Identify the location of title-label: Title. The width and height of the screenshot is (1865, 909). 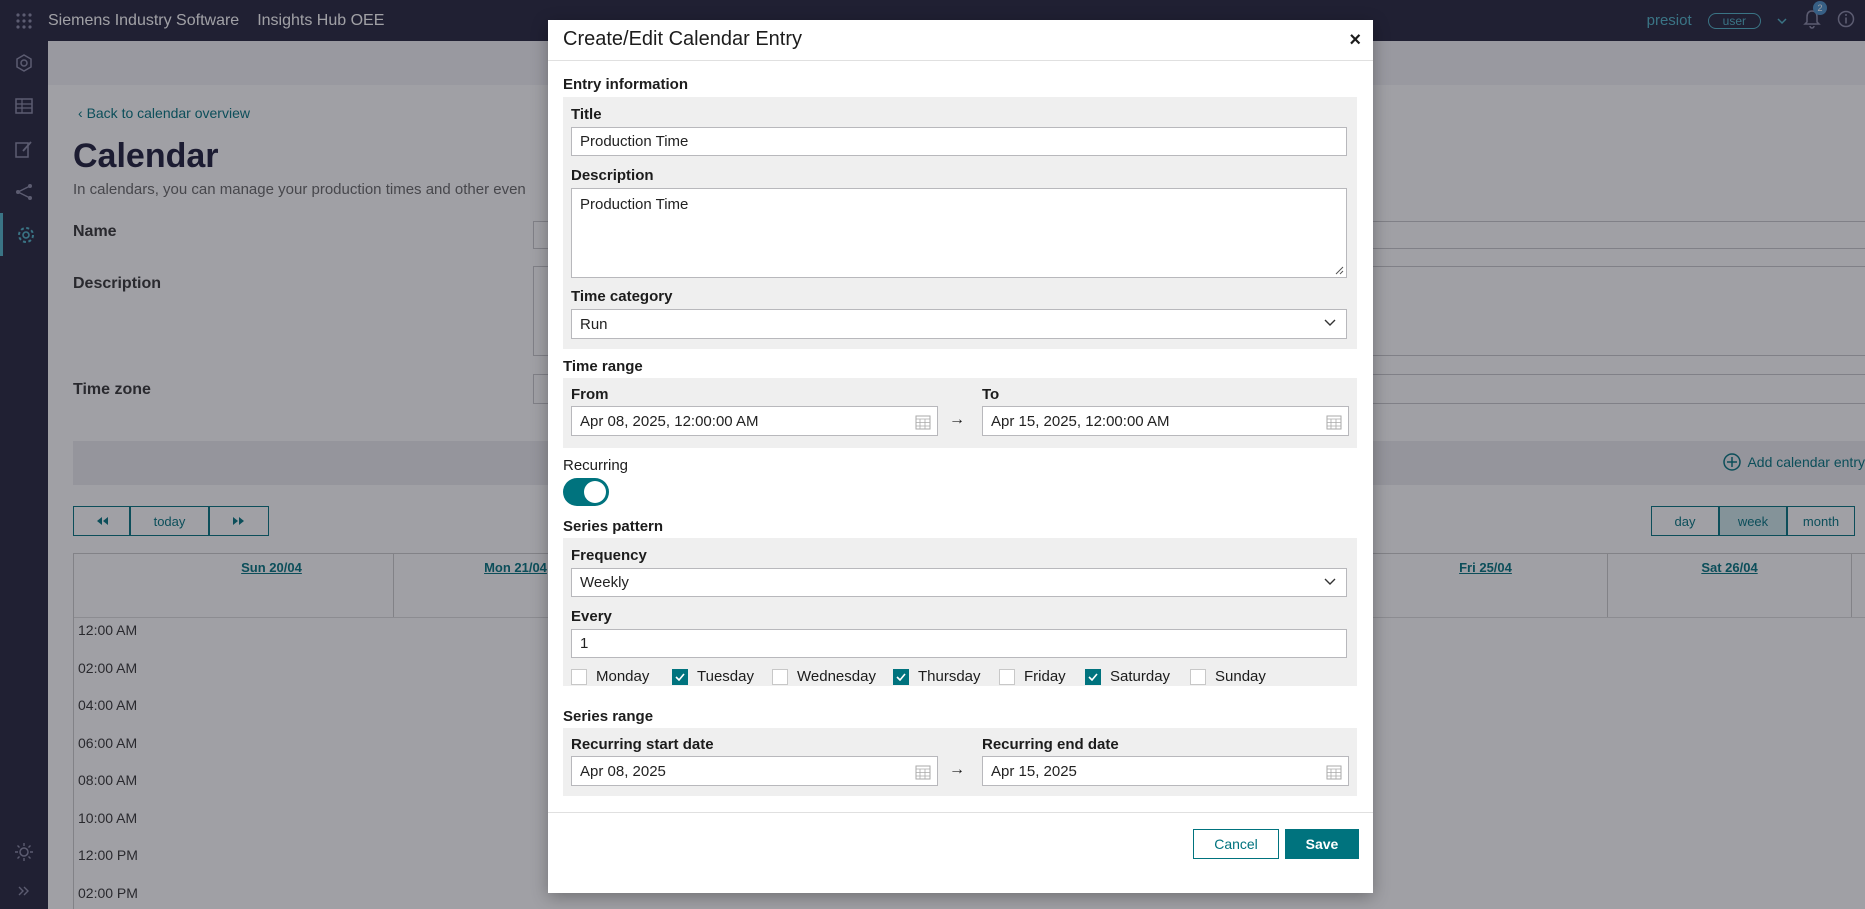
(586, 114).